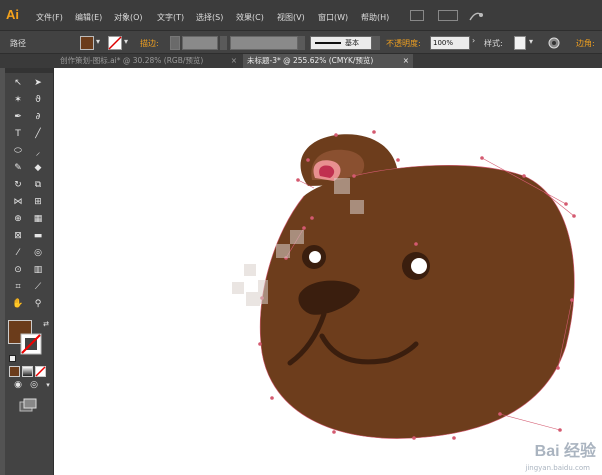  I want to click on stroke-weight-field, so click(200, 43).